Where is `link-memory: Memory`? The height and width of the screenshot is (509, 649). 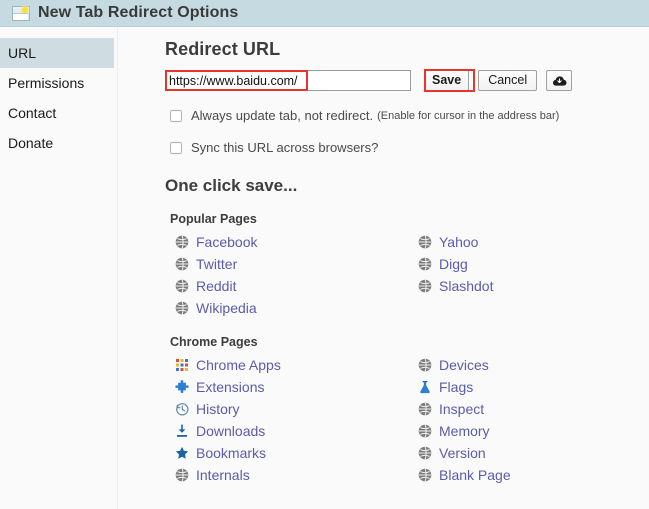
link-memory: Memory is located at coordinates (518, 431).